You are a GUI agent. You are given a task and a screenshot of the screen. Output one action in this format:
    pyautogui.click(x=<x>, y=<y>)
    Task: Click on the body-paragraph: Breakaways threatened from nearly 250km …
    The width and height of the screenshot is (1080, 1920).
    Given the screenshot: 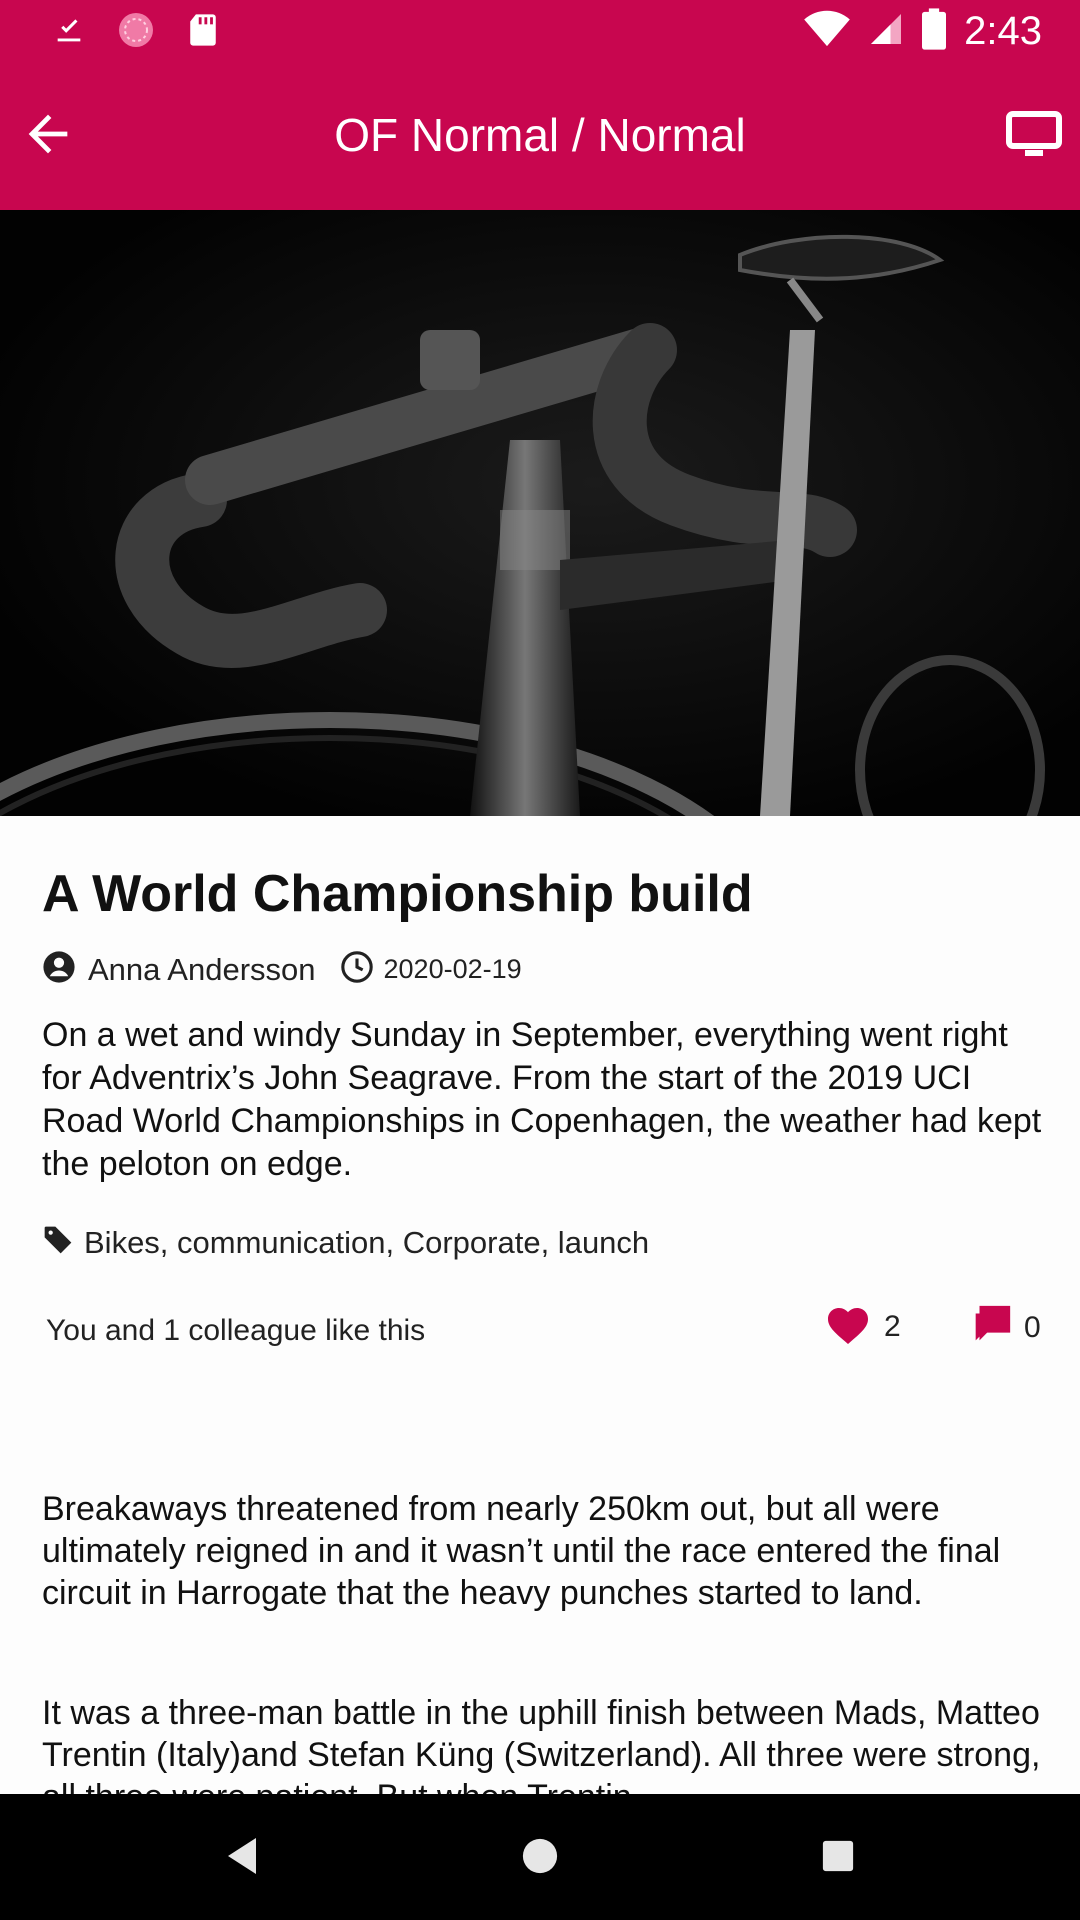 What is the action you would take?
    pyautogui.click(x=521, y=1551)
    